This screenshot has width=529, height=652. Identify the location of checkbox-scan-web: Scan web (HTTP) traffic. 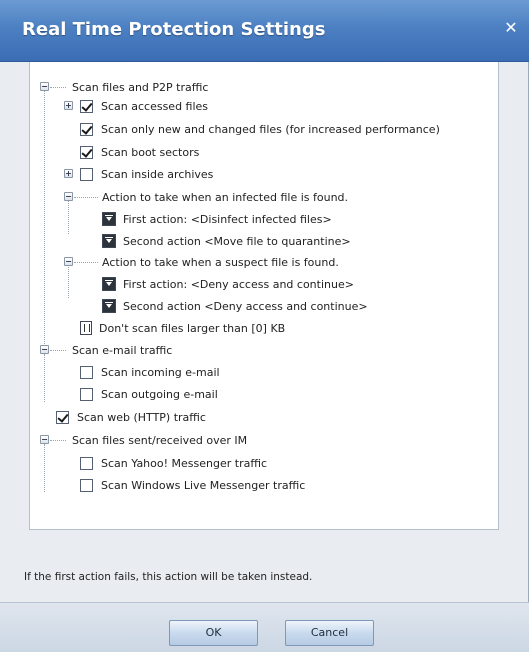
(131, 417).